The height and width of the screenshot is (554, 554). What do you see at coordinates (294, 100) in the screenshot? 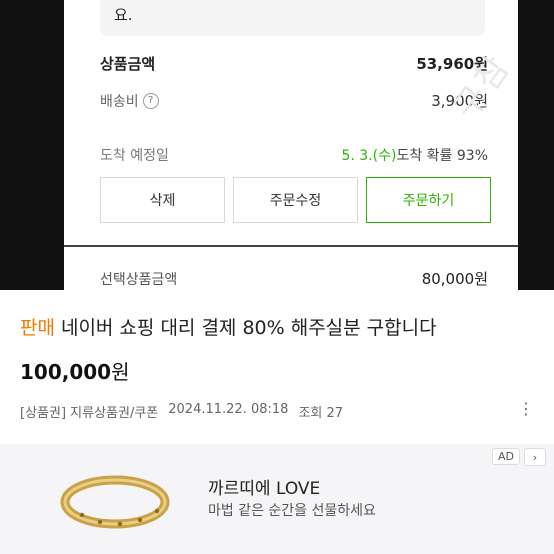
I see `shipping-row: 배송비 ? 3,900원` at bounding box center [294, 100].